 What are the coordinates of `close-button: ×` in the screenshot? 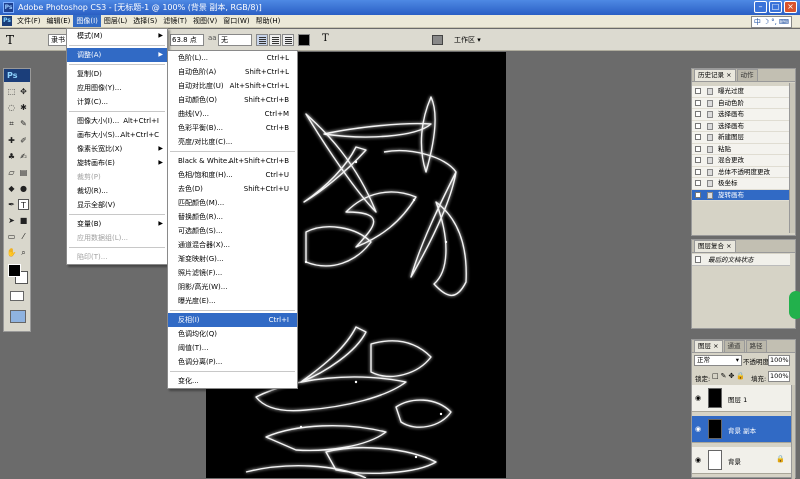 It's located at (790, 7).